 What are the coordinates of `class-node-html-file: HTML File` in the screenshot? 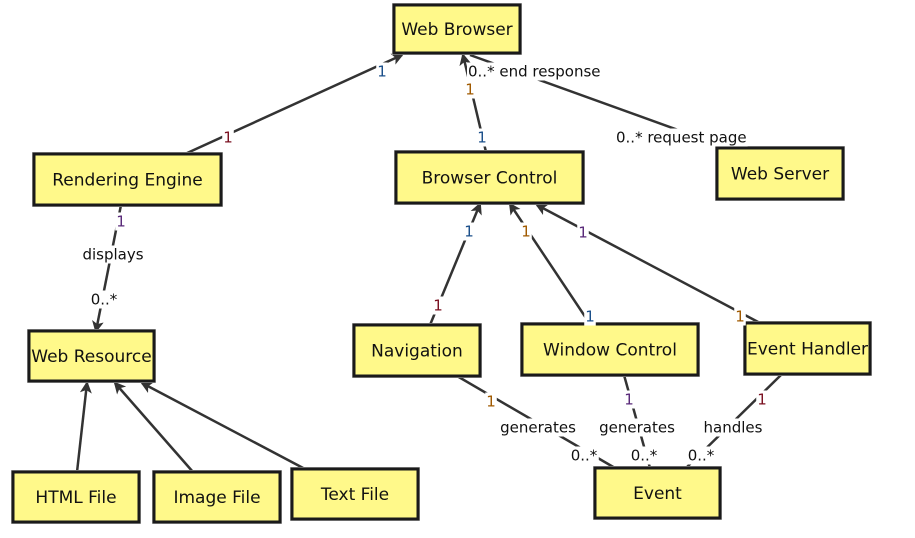 It's located at (76, 497).